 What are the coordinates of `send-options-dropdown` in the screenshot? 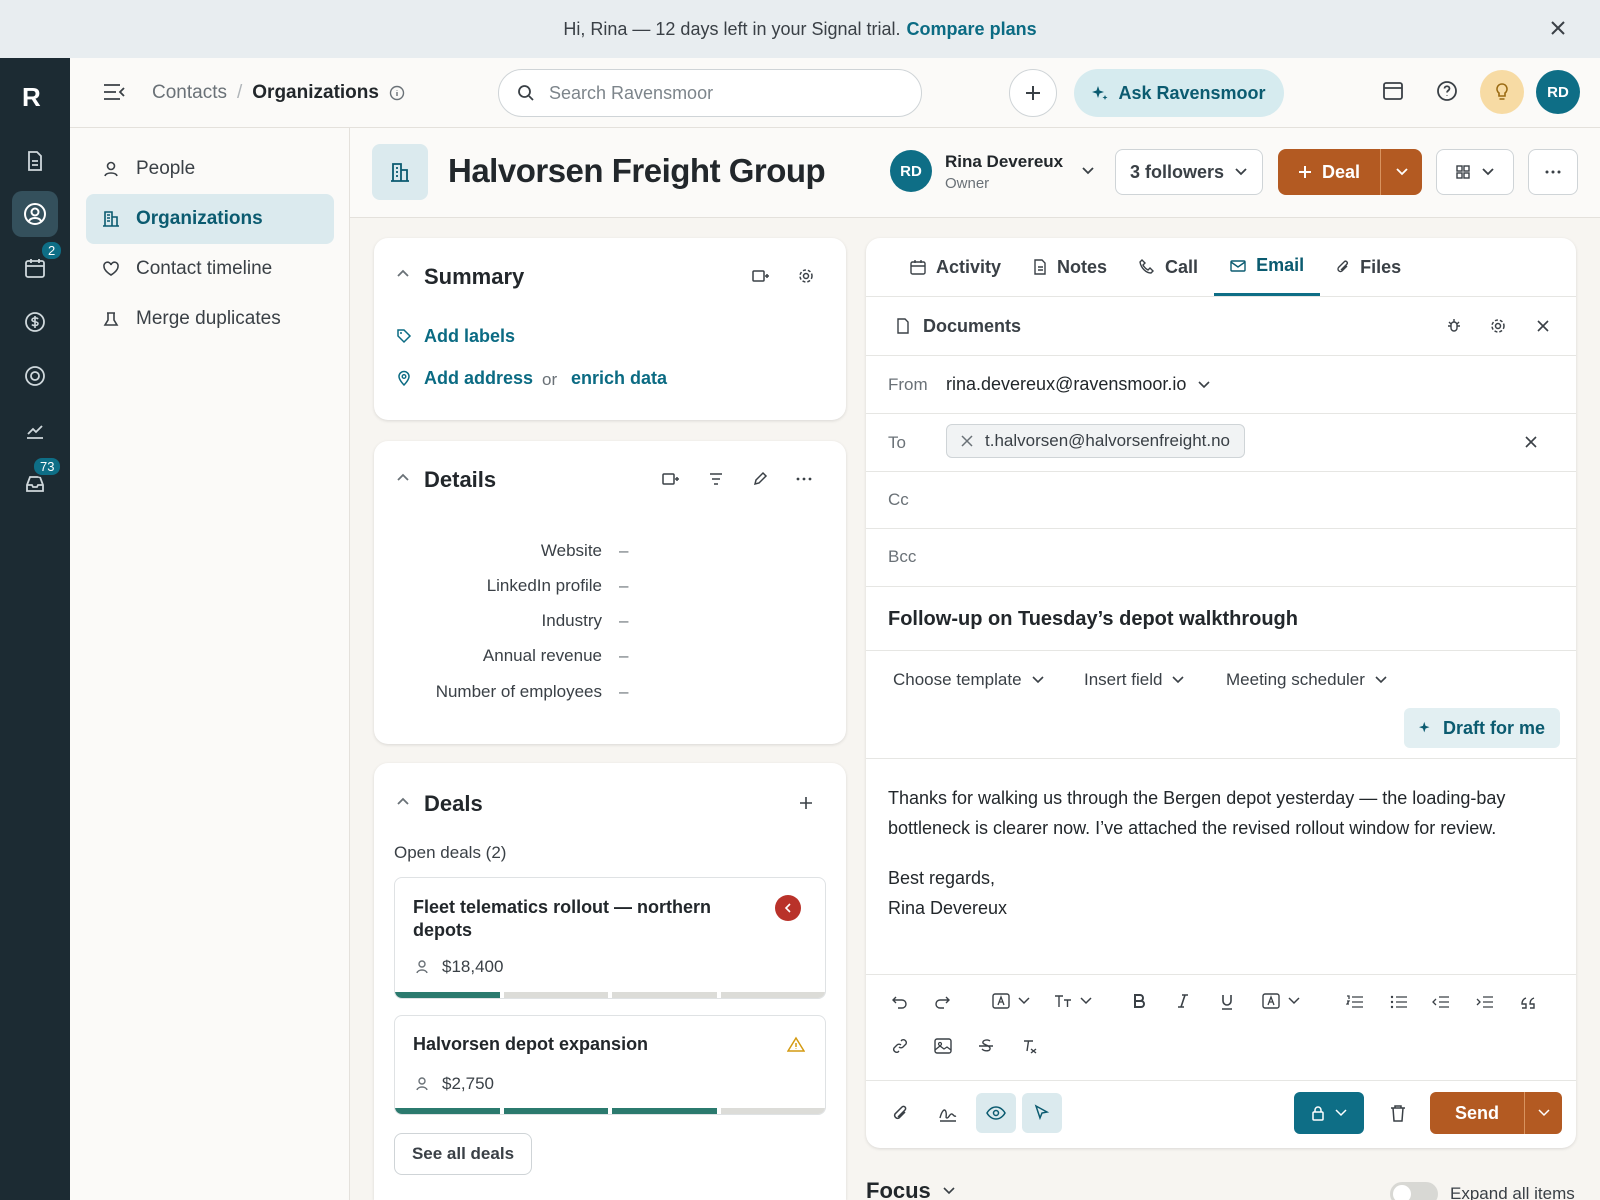 It's located at (1543, 1113).